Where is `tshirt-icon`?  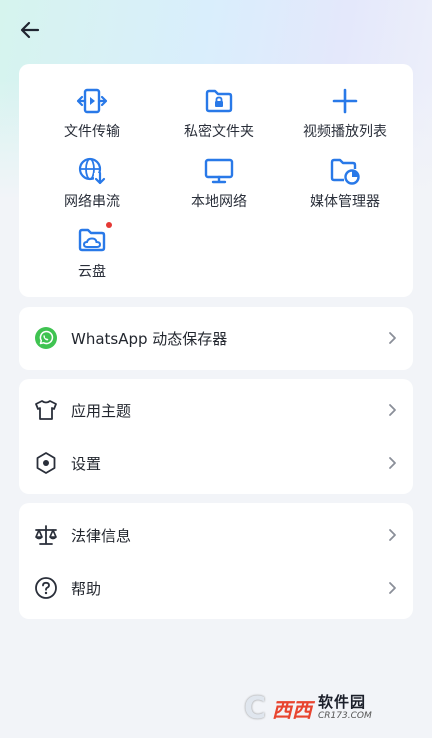 tshirt-icon is located at coordinates (46, 410).